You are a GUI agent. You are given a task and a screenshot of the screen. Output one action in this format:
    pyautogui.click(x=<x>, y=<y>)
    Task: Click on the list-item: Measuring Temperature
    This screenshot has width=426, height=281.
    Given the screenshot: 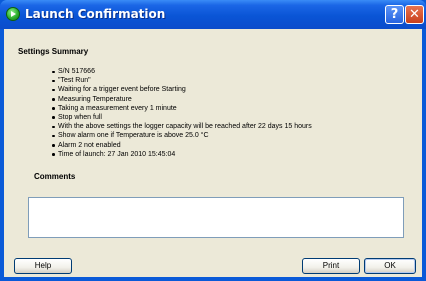 What is the action you would take?
    pyautogui.click(x=182, y=99)
    